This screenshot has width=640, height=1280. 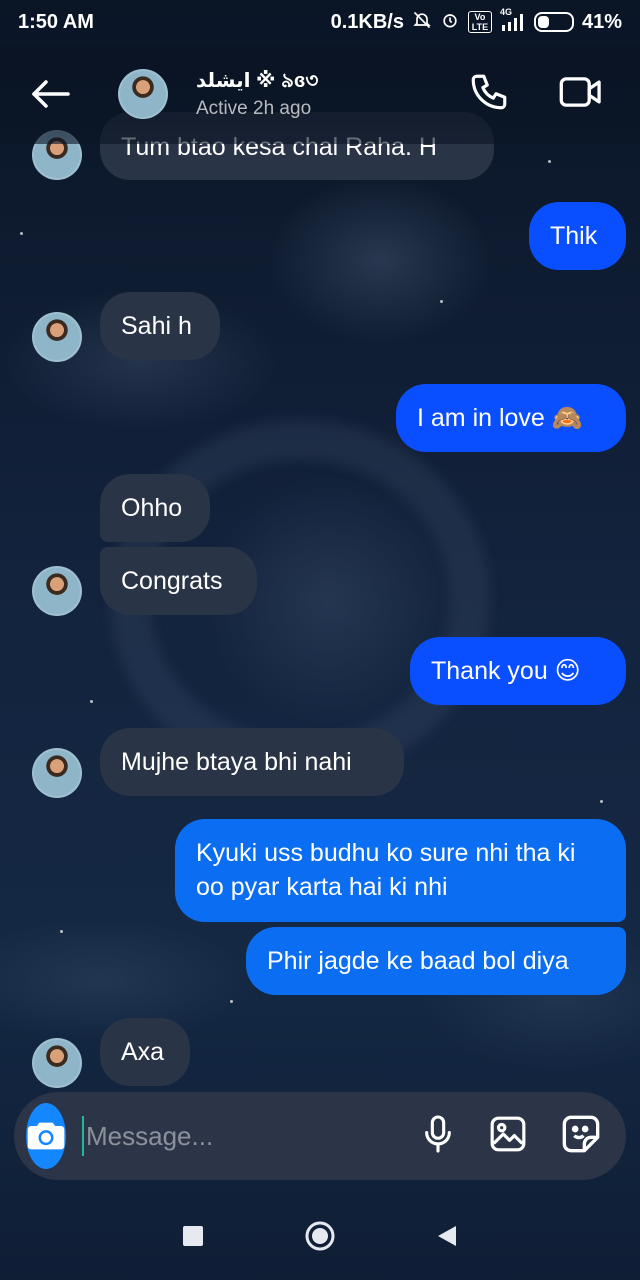 I want to click on voice-message-button, so click(x=438, y=1136).